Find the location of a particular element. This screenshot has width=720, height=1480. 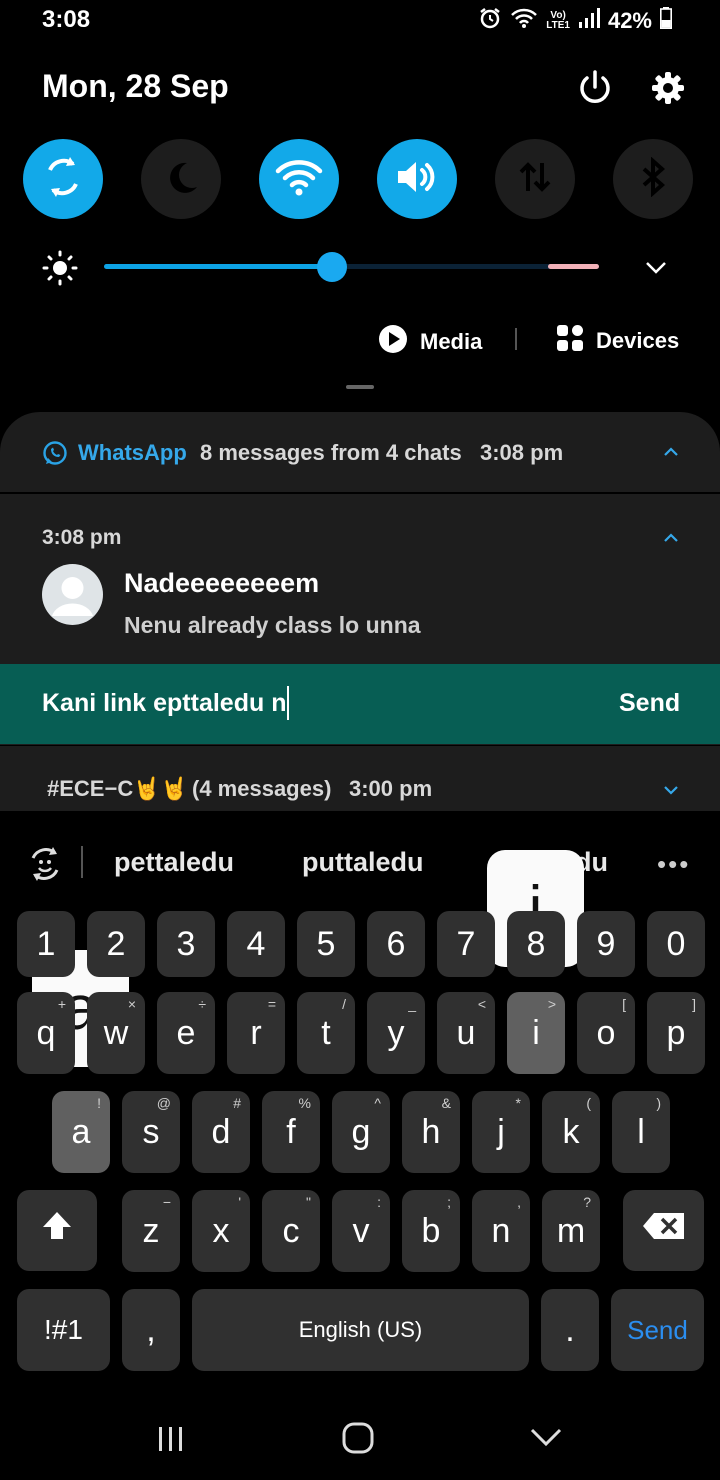

key-label: j is located at coordinates (501, 1131).